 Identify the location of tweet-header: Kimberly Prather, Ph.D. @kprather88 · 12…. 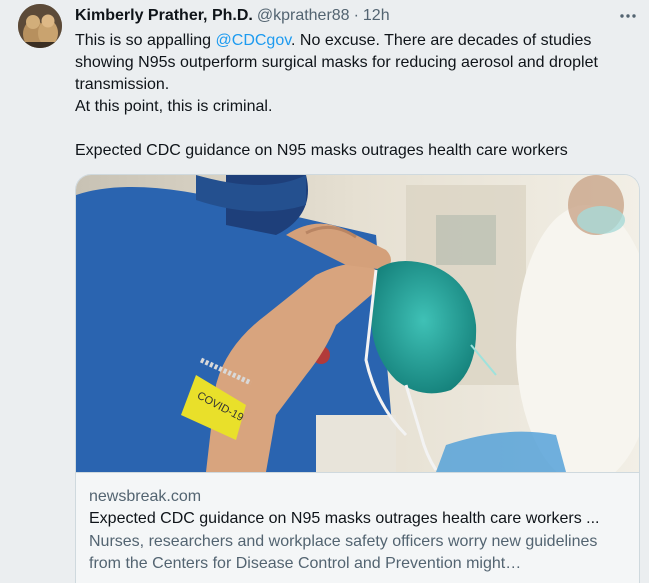
(232, 16).